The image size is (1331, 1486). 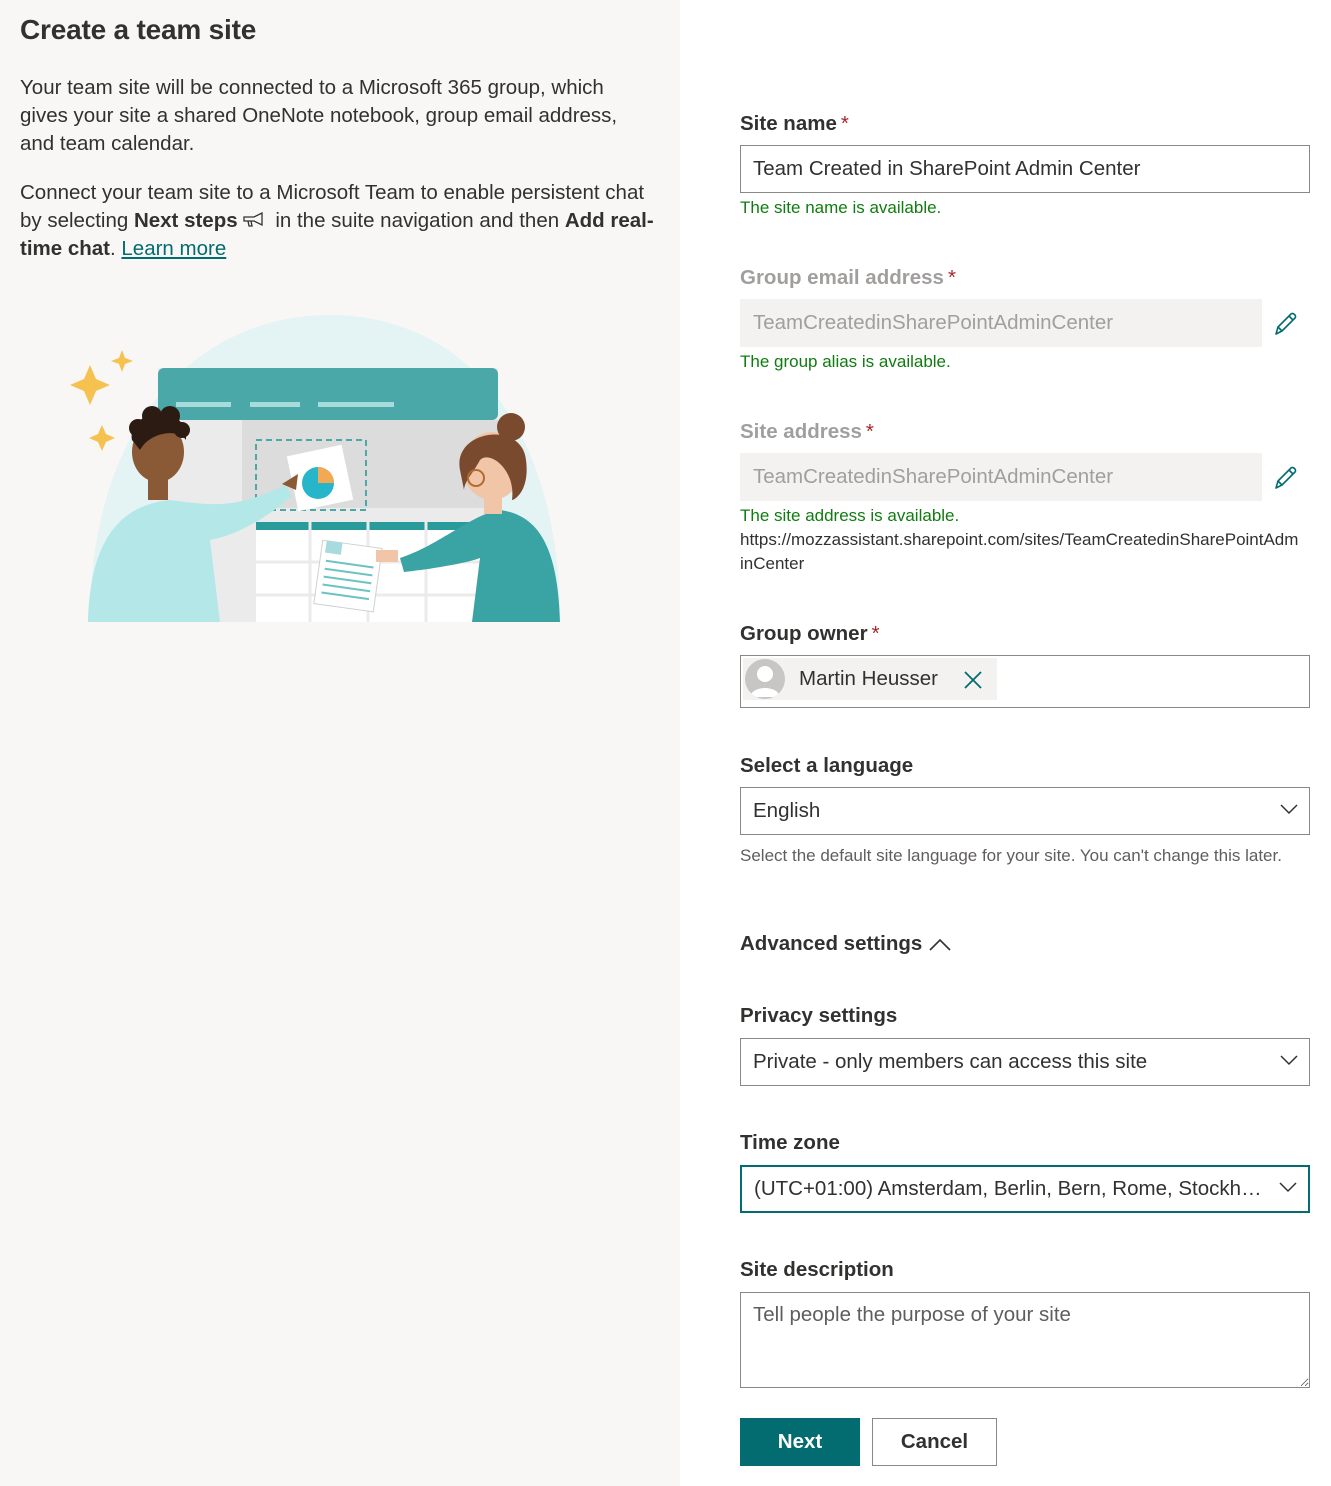 What do you see at coordinates (934, 1442) in the screenshot?
I see `cancel-button: Cancel` at bounding box center [934, 1442].